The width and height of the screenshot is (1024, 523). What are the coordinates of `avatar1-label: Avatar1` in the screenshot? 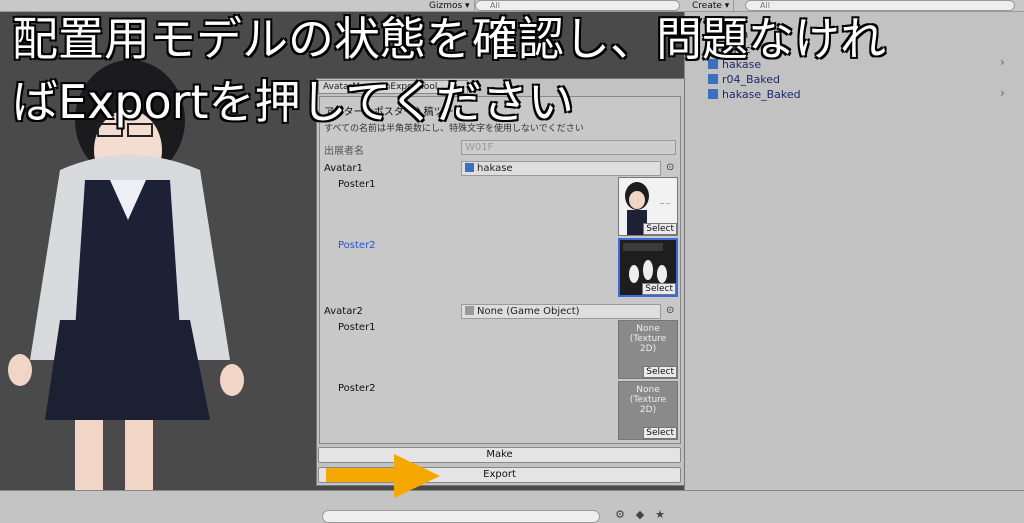 It's located at (343, 168).